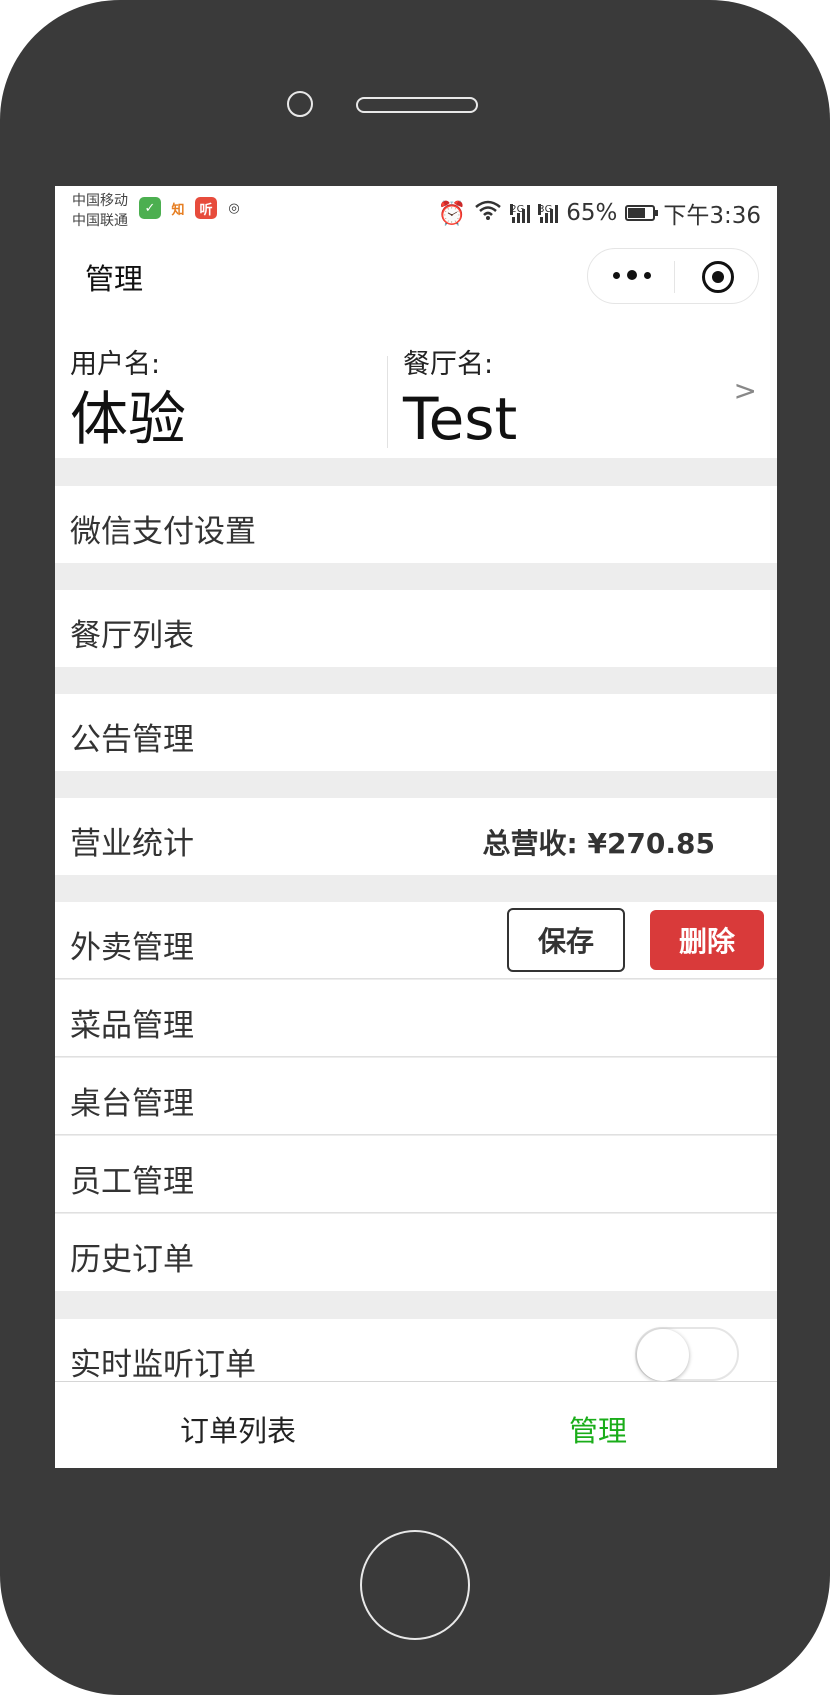  I want to click on live-monitor-toggle, so click(687, 1354).